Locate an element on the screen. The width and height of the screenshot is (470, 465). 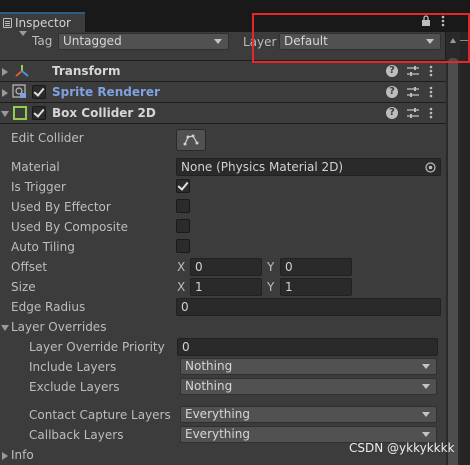
size-y-value: 1 is located at coordinates (289, 287).